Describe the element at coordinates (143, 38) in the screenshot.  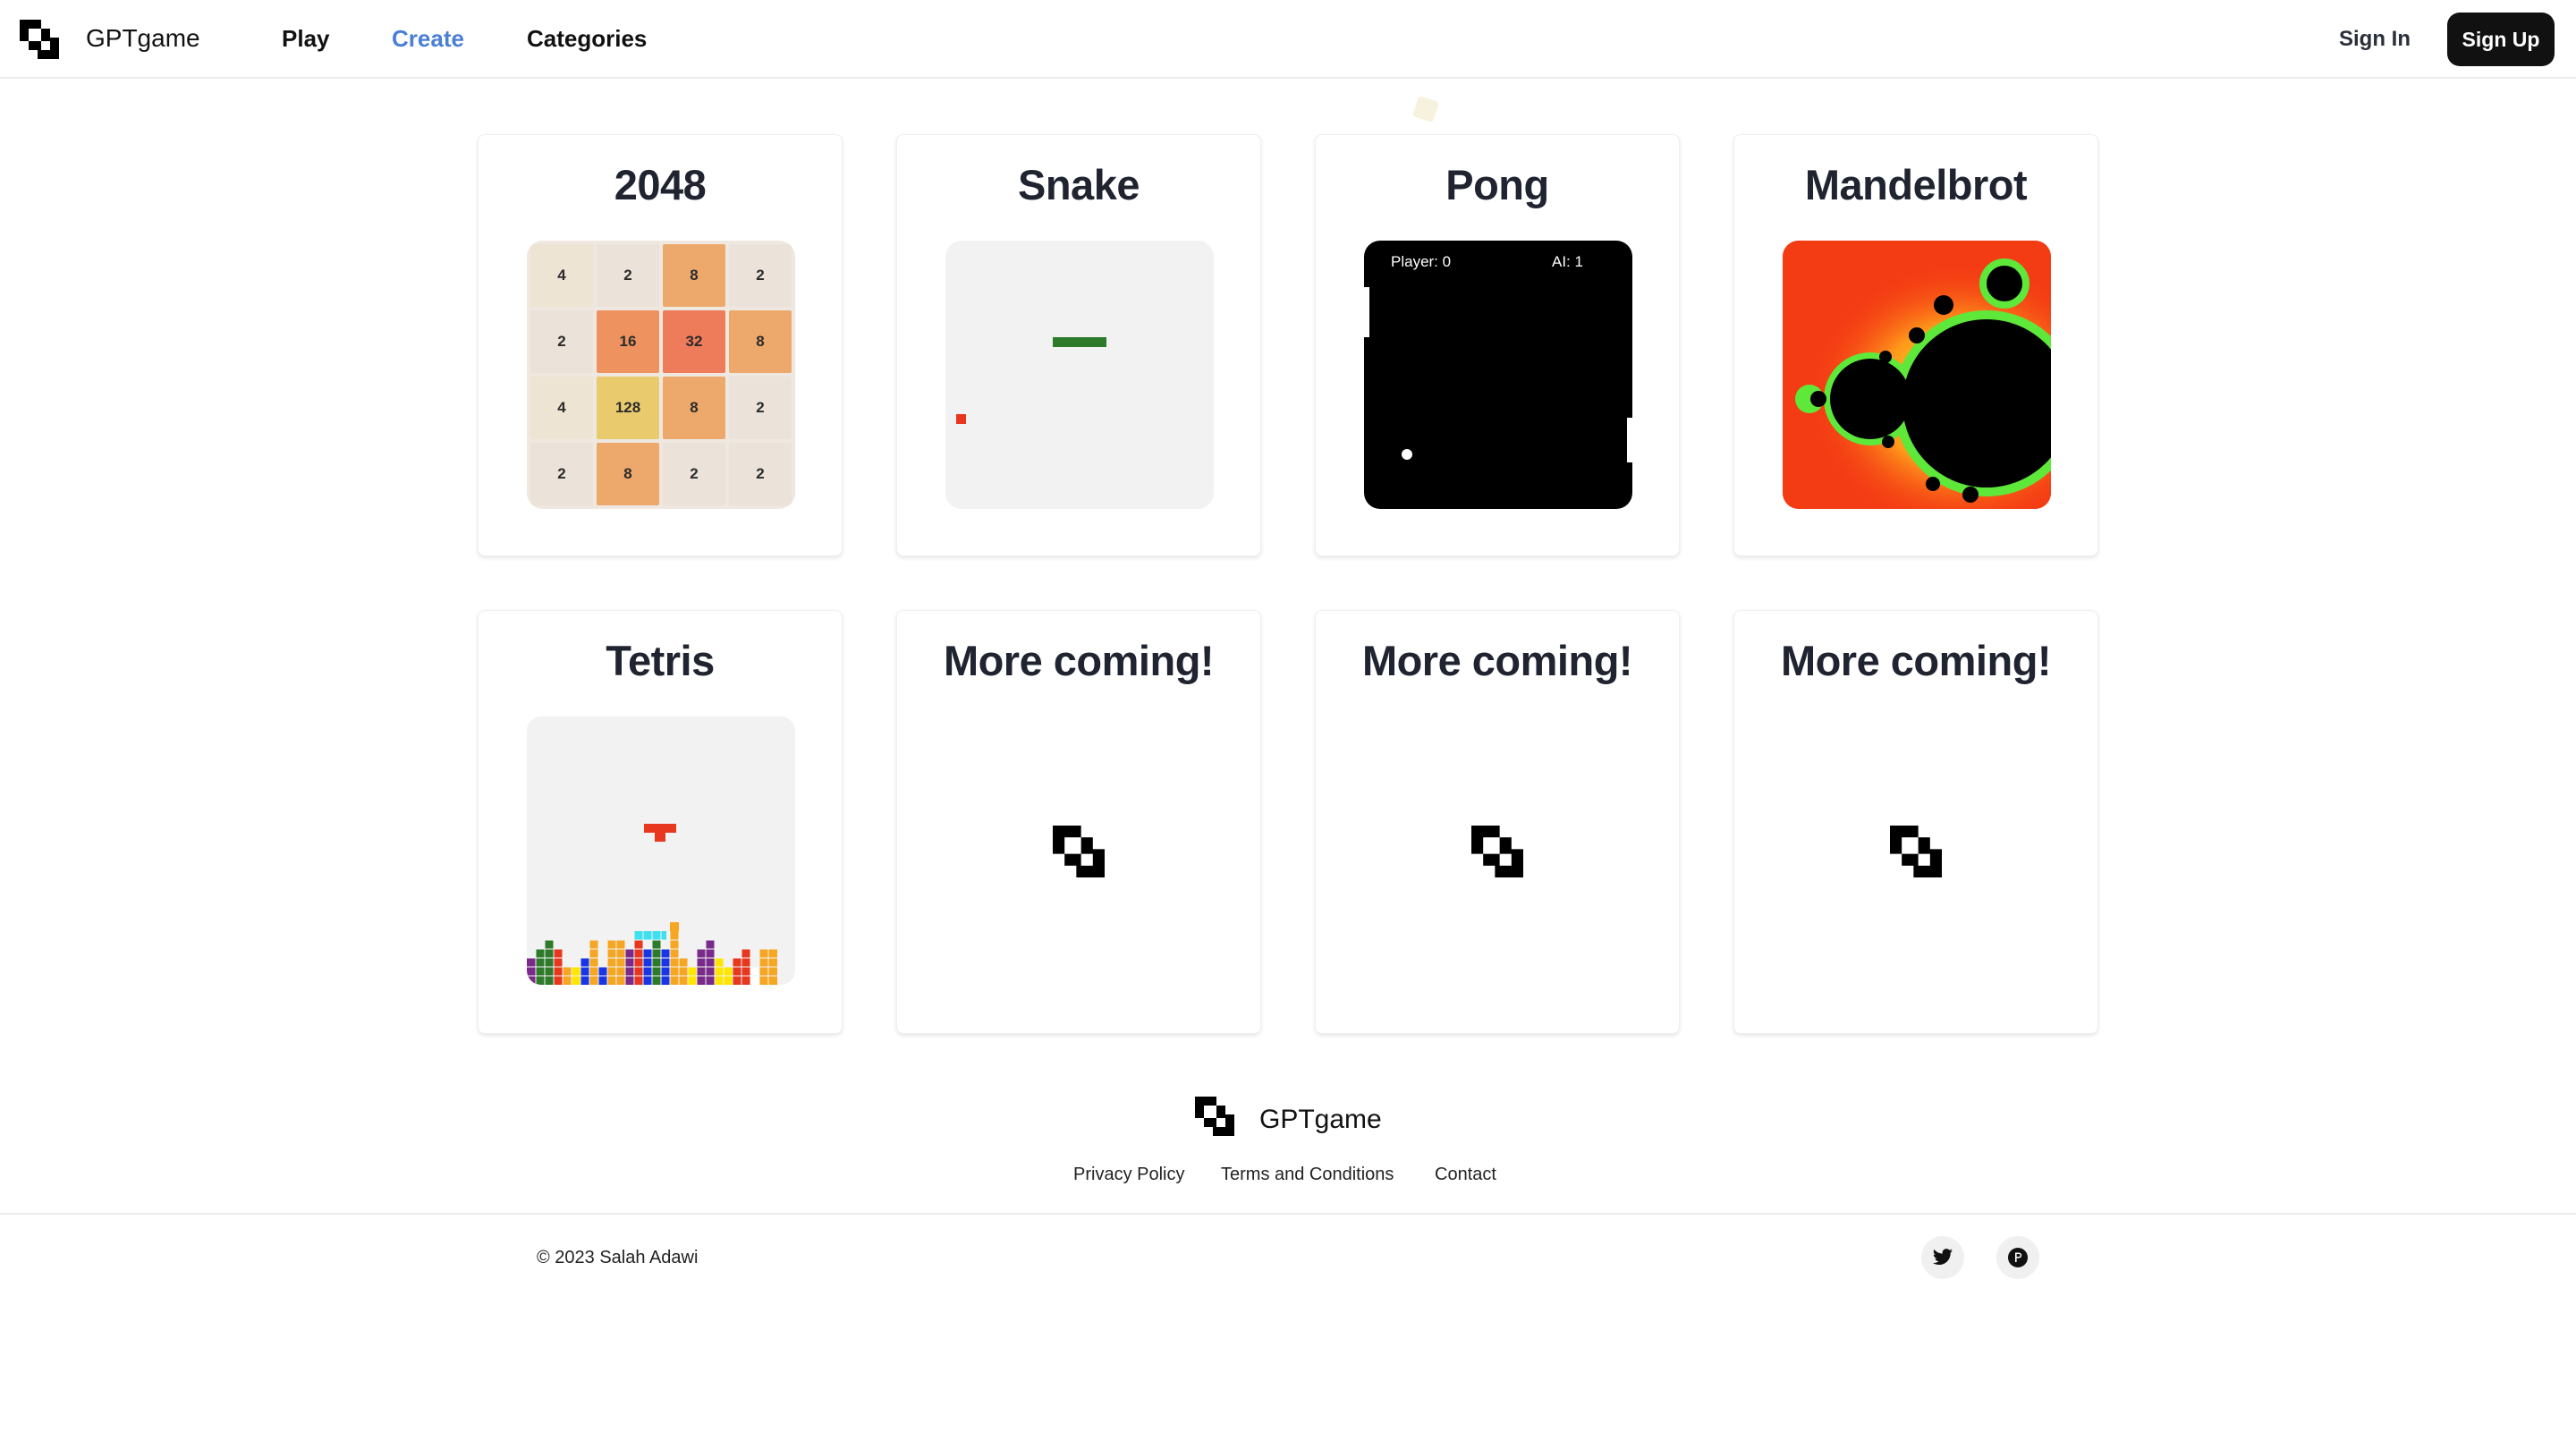
I see `brand-name: GPTgame` at that location.